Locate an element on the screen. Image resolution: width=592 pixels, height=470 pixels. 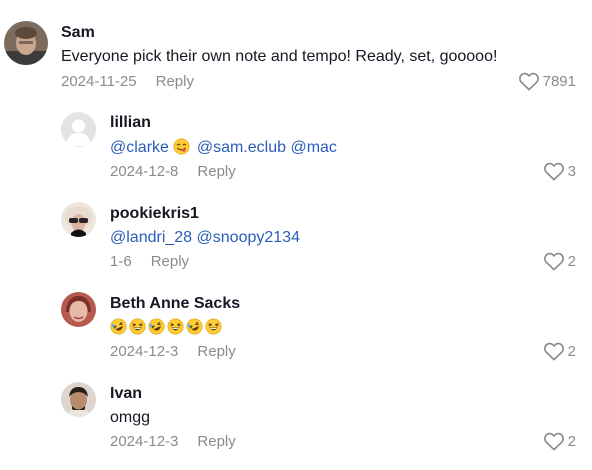
avatar-pookiekris1 is located at coordinates (78, 219).